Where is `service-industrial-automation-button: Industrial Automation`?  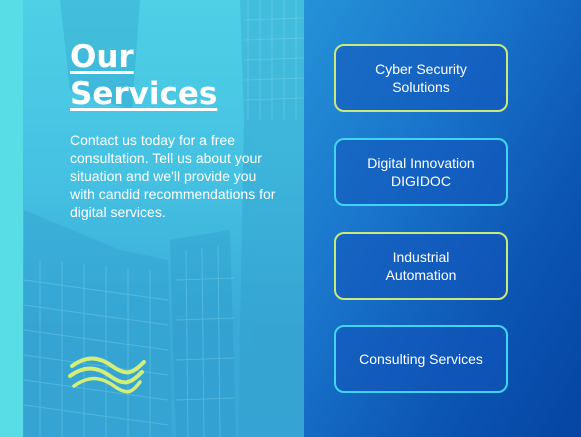
service-industrial-automation-button: Industrial Automation is located at coordinates (421, 266).